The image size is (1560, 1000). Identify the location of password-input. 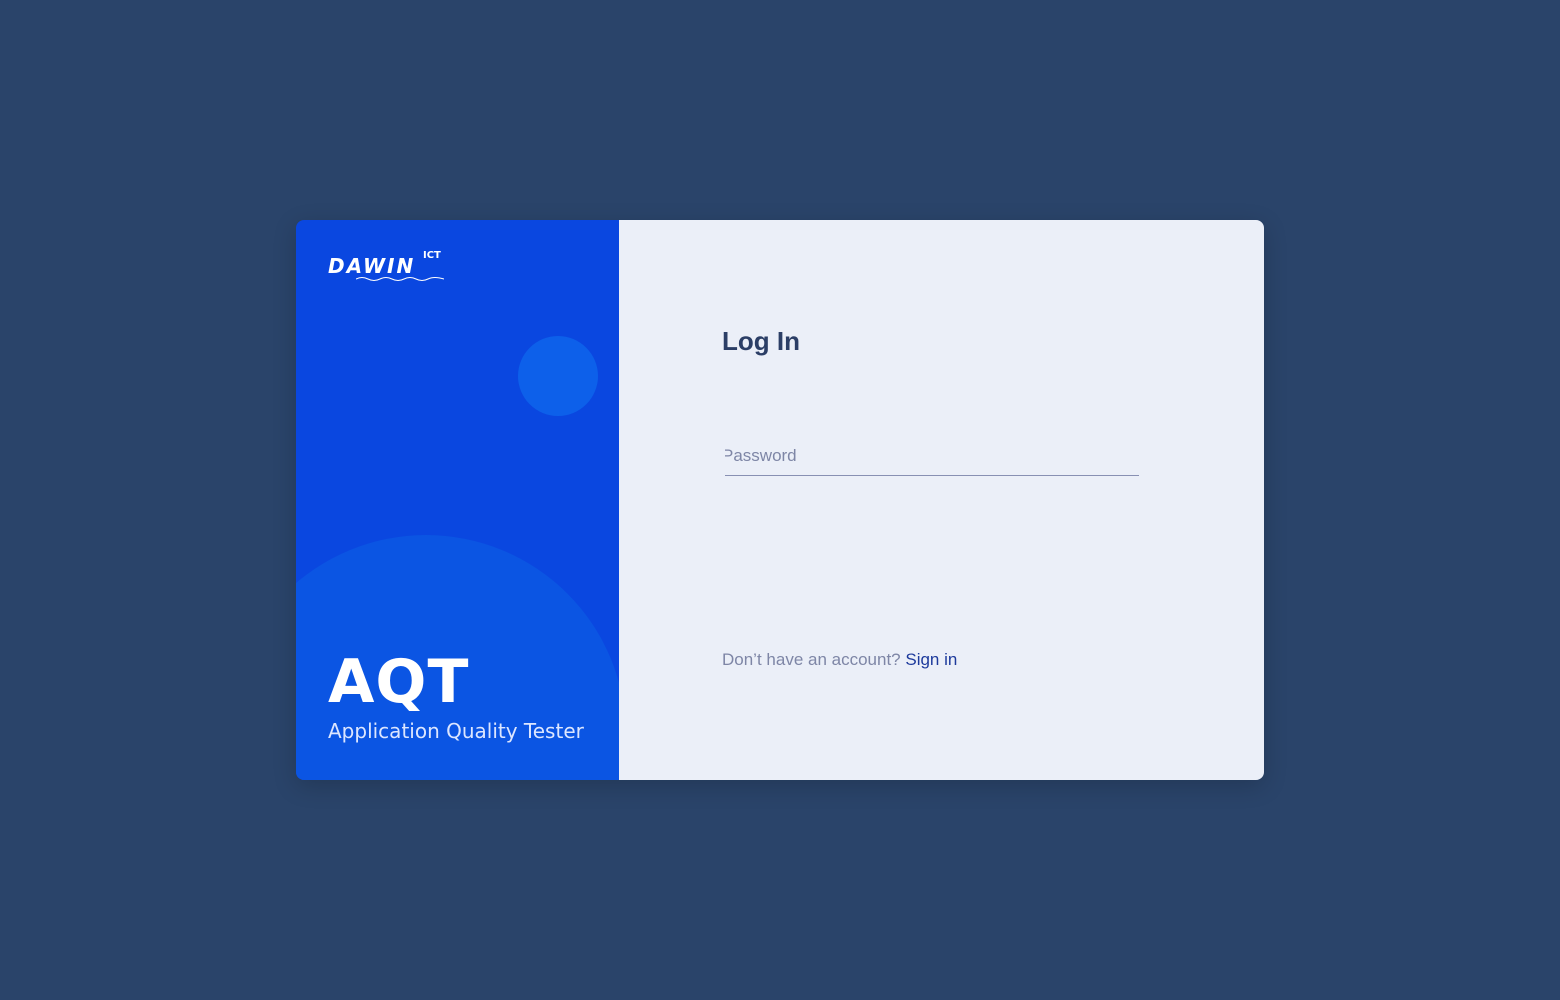
(932, 456).